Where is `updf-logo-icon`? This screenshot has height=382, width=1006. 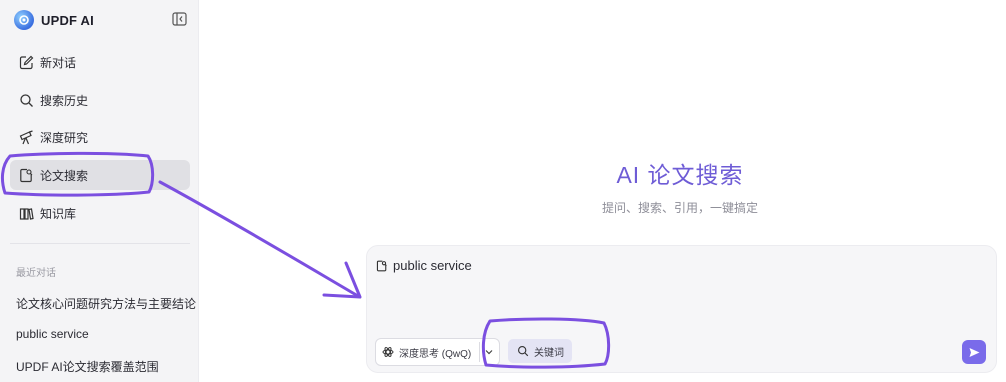 updf-logo-icon is located at coordinates (24, 20).